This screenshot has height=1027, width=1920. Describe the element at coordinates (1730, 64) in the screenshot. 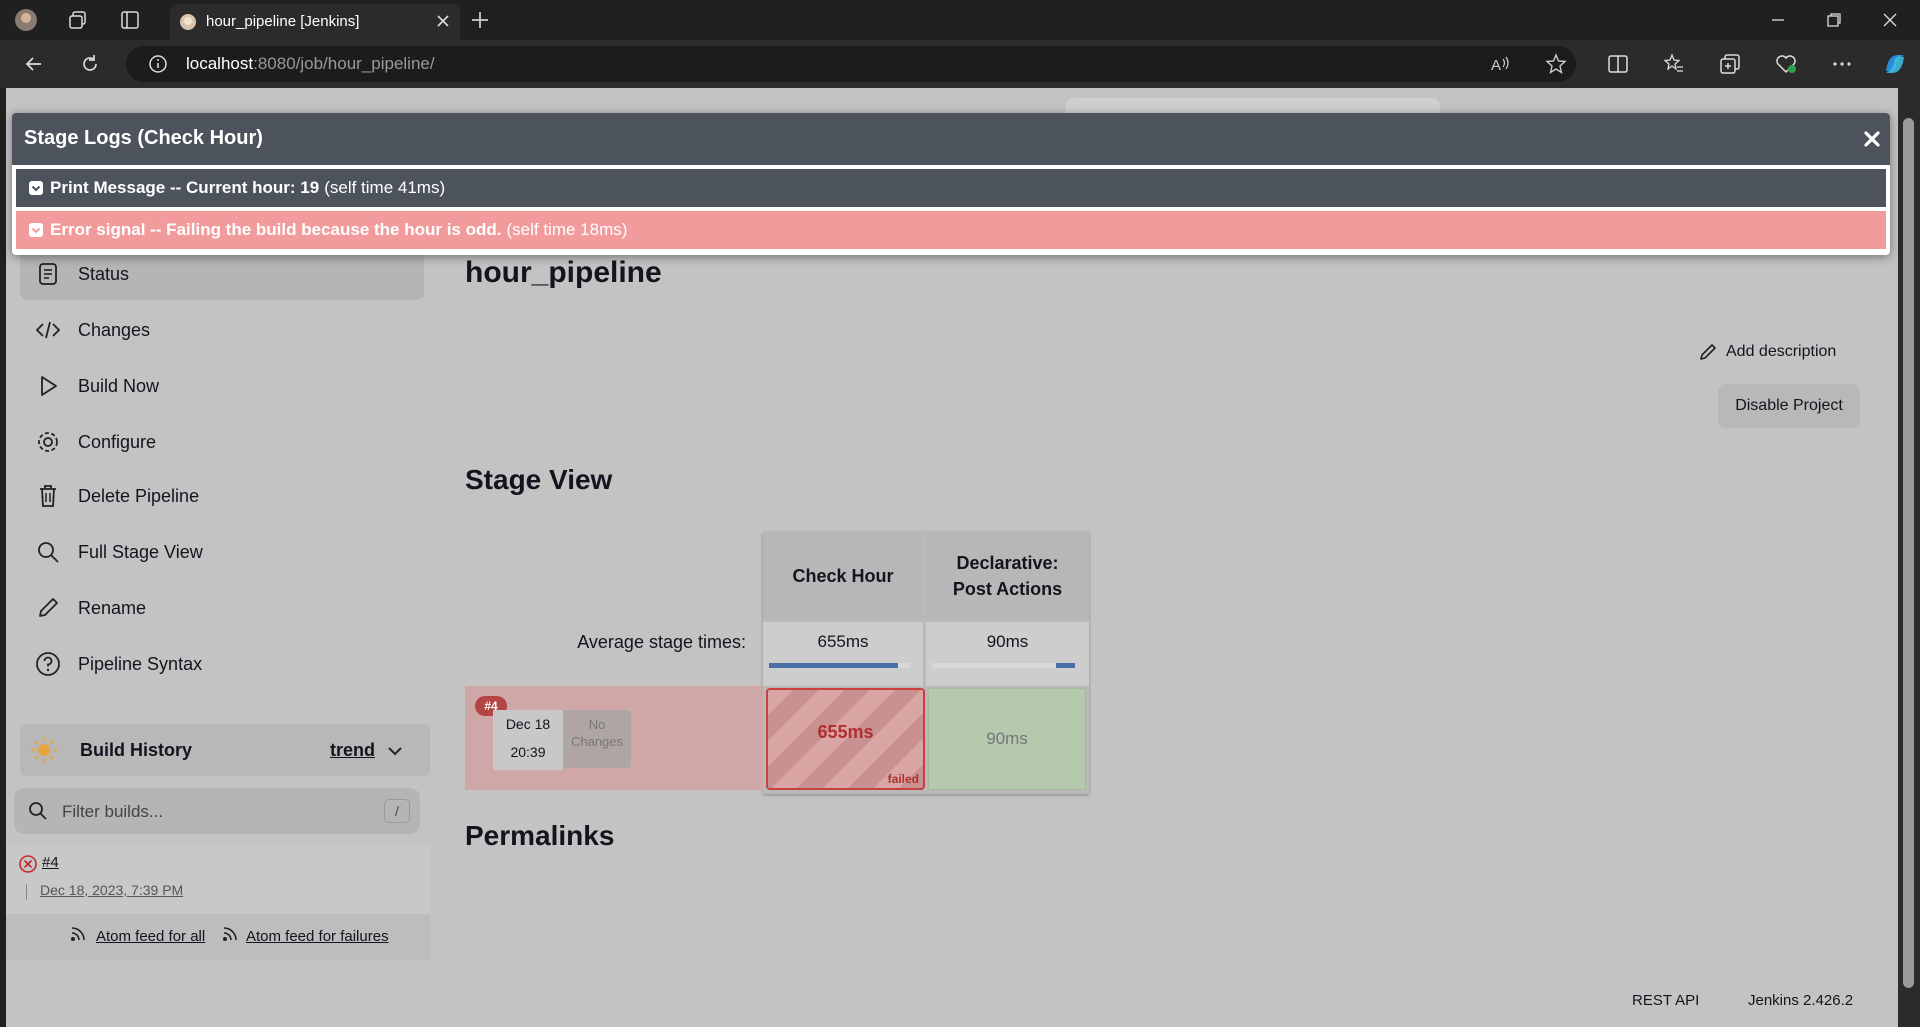

I see `collections-icon` at that location.